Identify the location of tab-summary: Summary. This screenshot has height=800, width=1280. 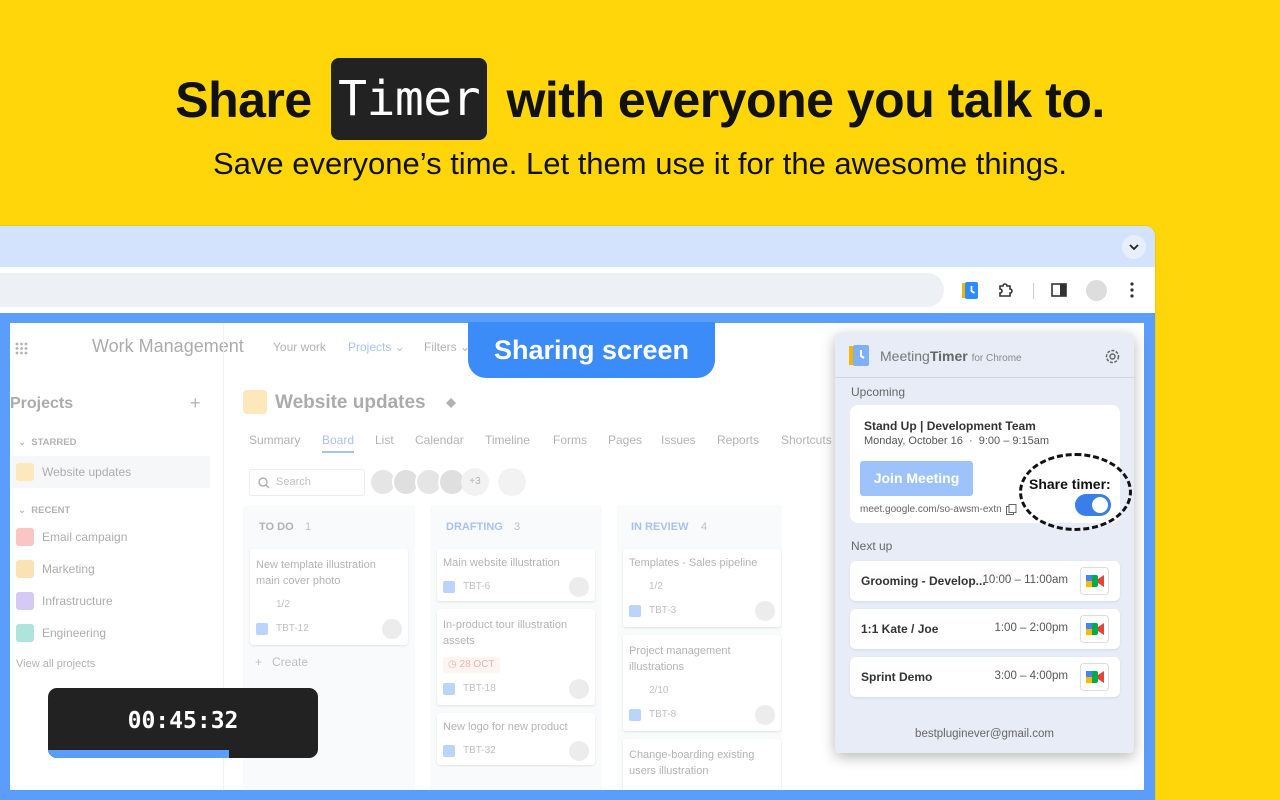
(274, 440).